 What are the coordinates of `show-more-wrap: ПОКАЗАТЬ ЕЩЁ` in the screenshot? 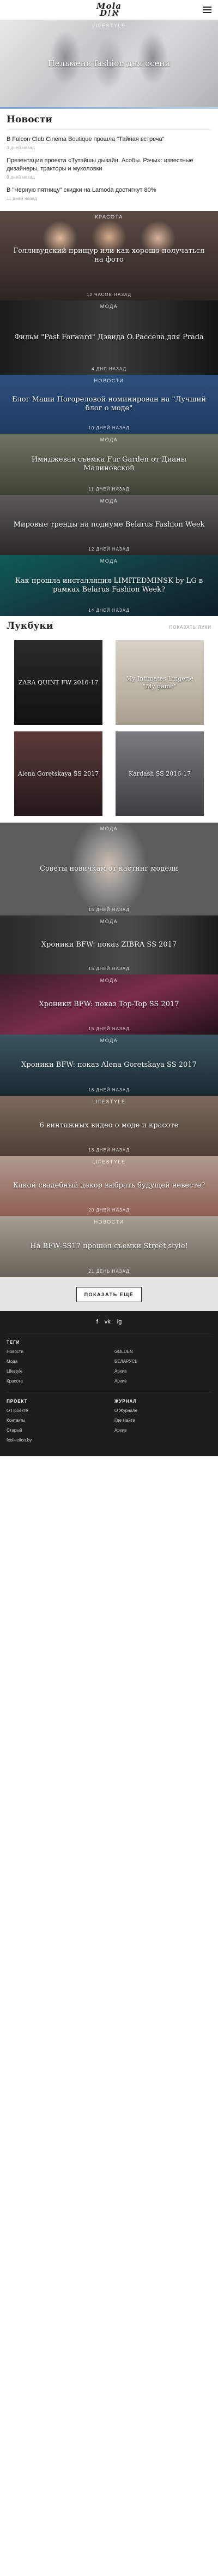 It's located at (109, 1294).